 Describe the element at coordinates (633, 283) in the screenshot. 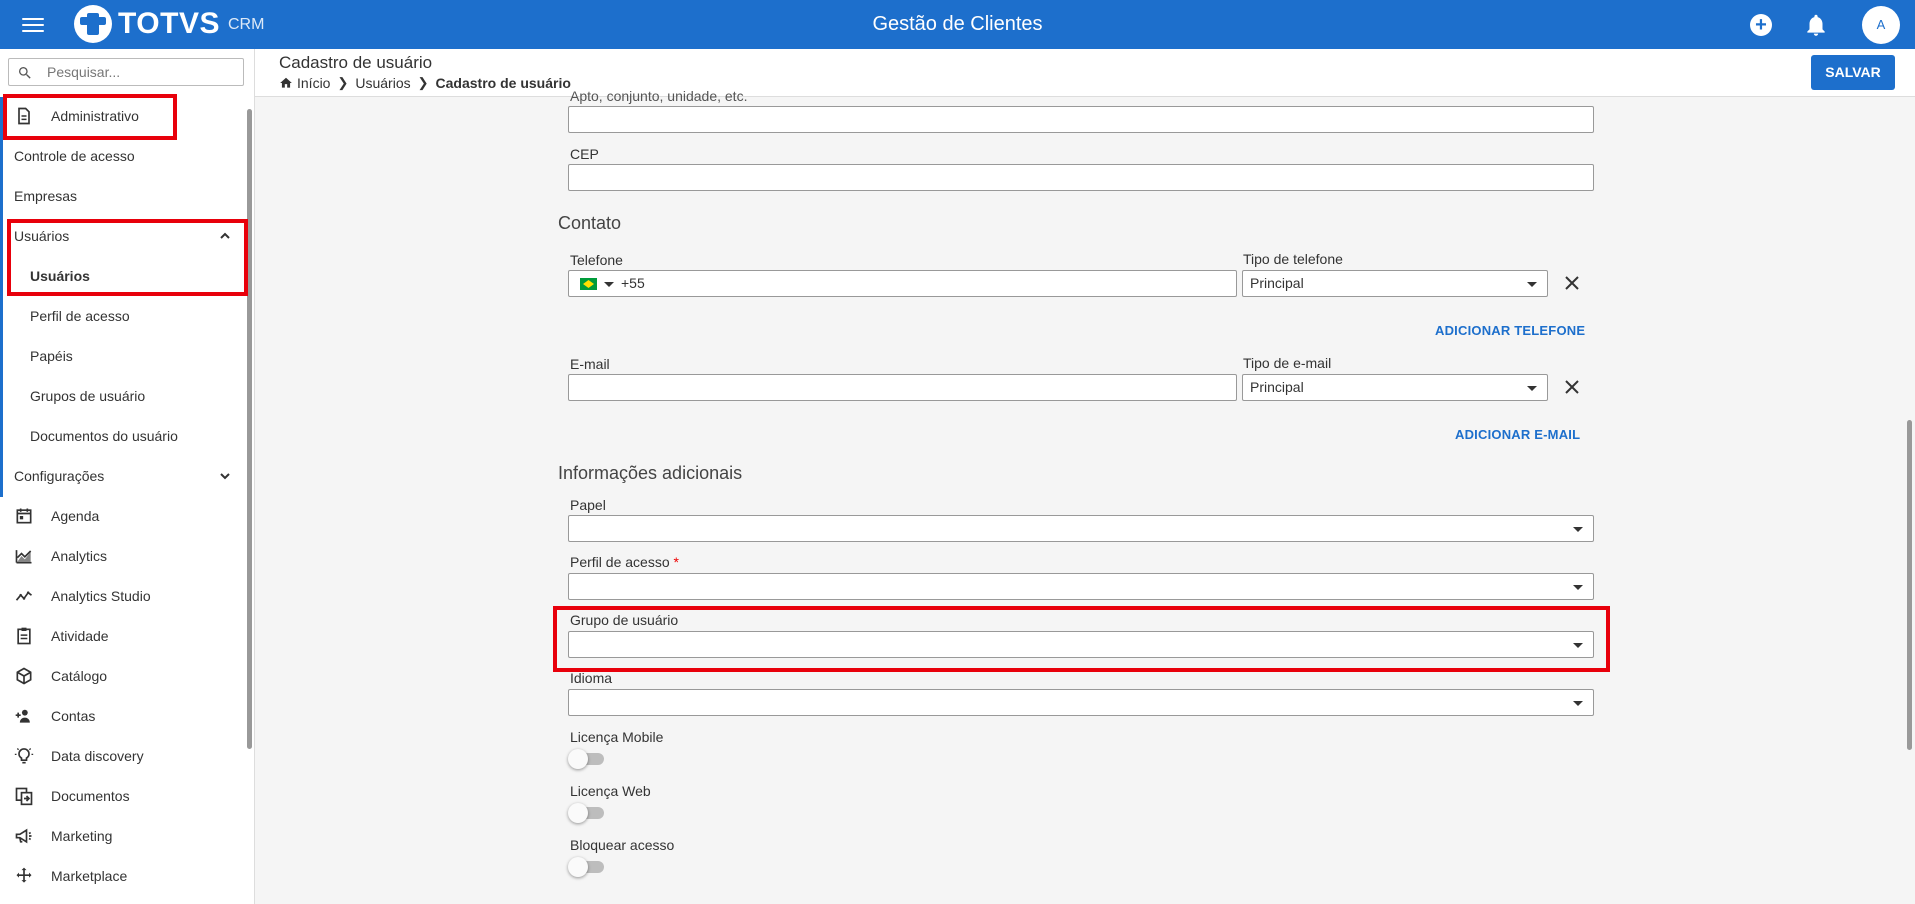

I see `telefone-value: +55` at that location.